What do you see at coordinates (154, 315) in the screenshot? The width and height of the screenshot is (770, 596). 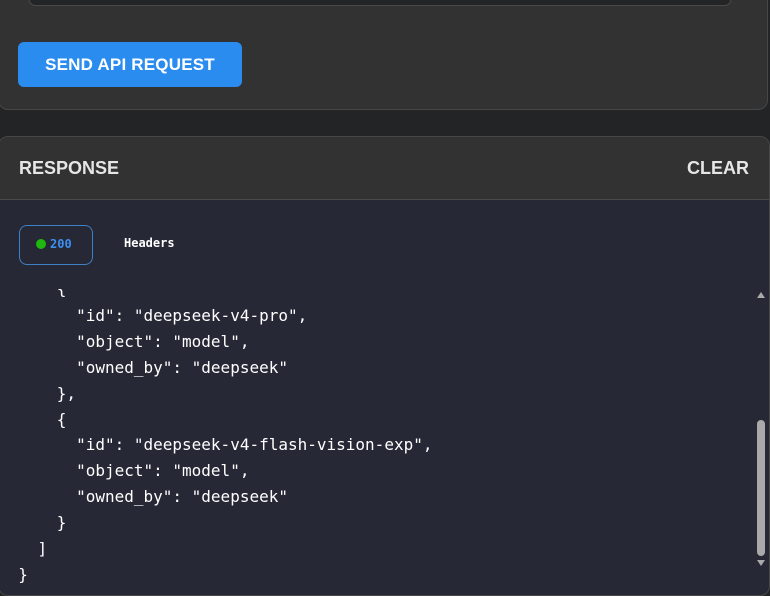 I see `code-line: "id": "deepseek-v4-pro",` at bounding box center [154, 315].